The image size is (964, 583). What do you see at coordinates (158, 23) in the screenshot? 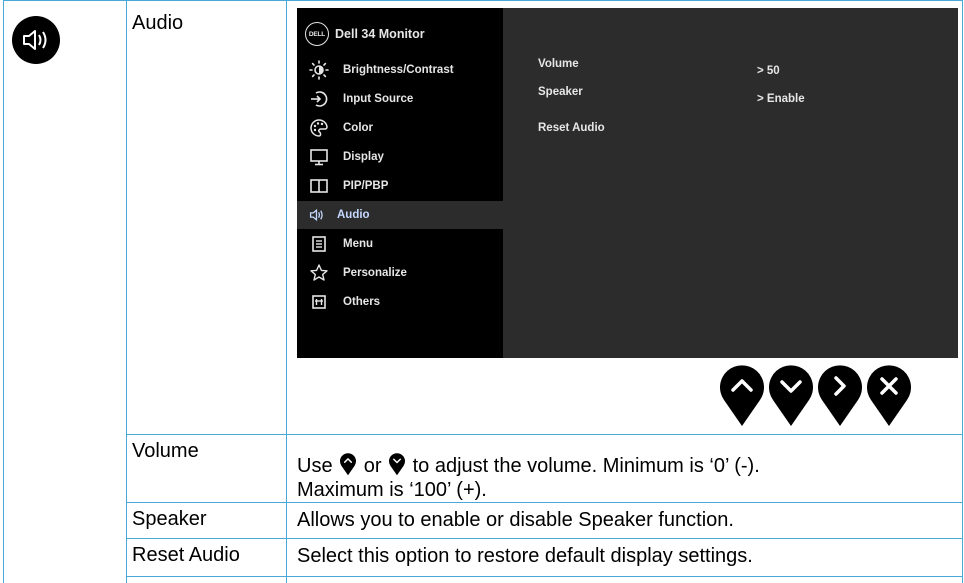
I see `section-title: Audio` at bounding box center [158, 23].